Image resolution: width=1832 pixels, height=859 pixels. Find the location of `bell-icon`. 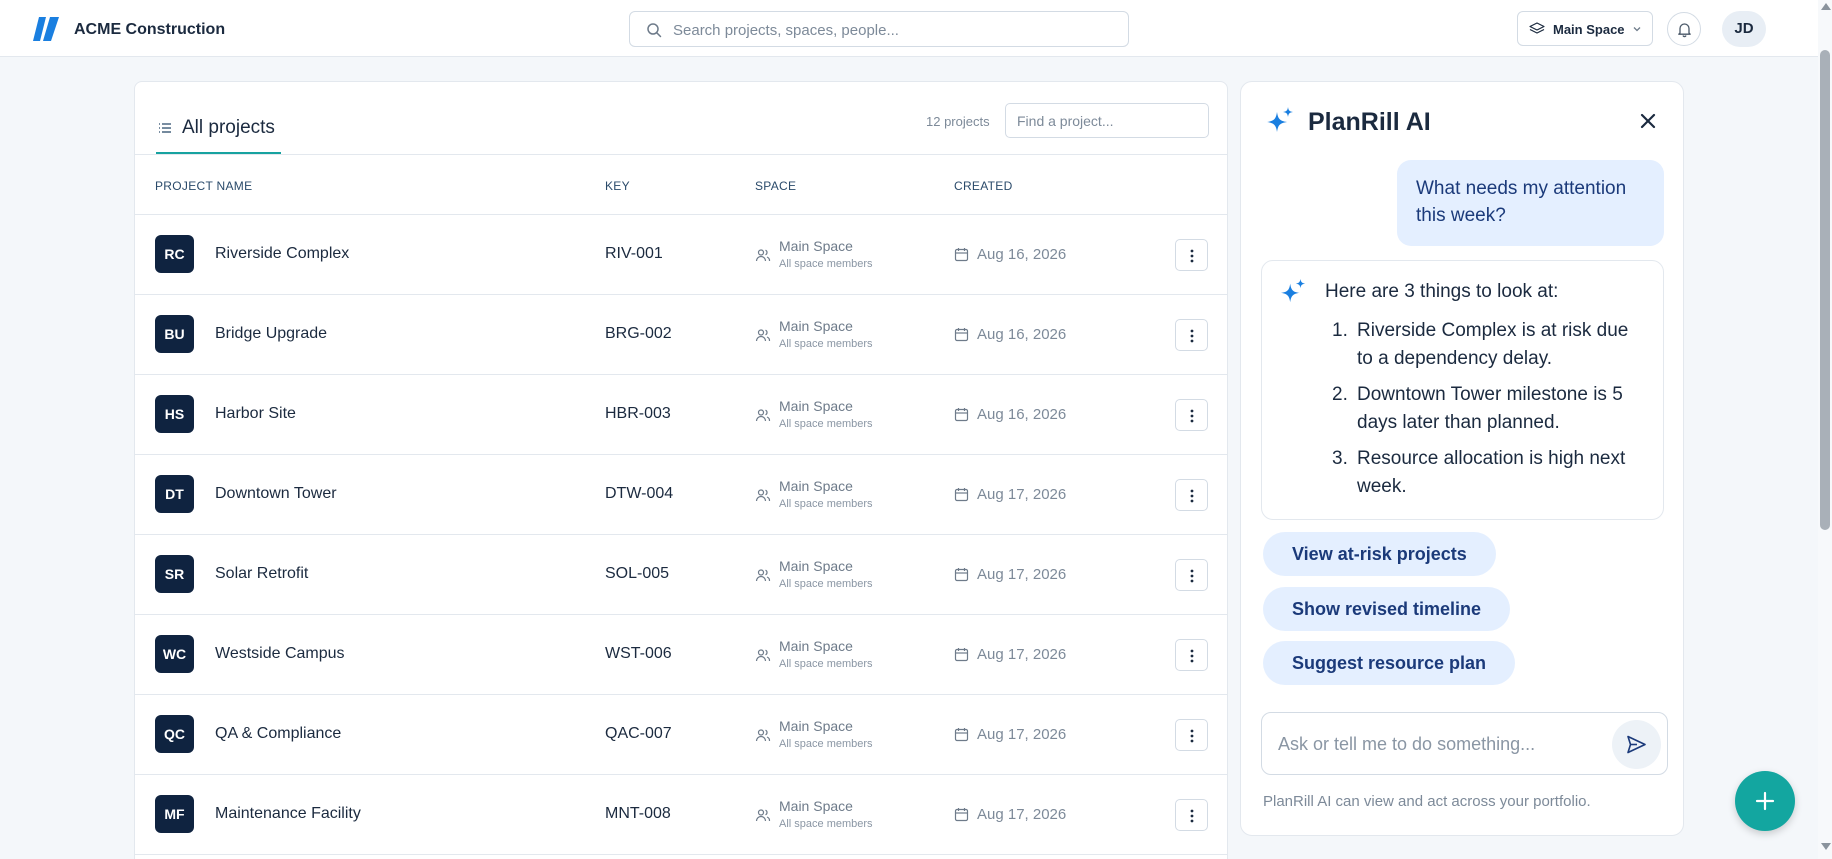

bell-icon is located at coordinates (1684, 30).